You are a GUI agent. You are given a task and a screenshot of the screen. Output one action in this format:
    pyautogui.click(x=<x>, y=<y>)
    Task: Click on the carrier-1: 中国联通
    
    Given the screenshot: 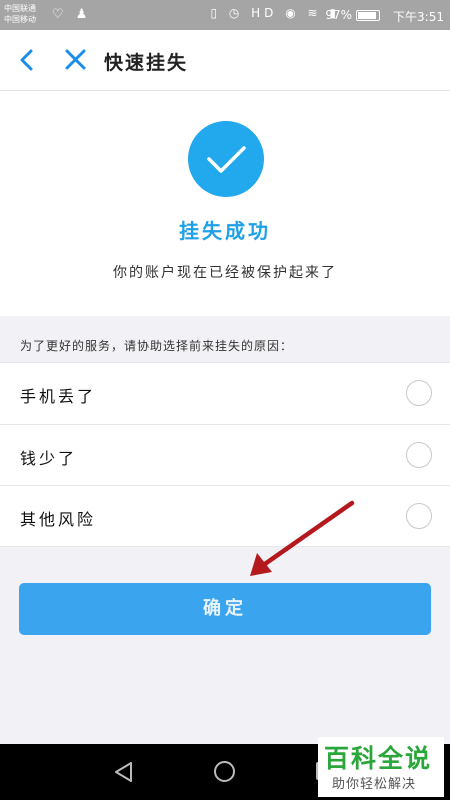 What is the action you would take?
    pyautogui.click(x=20, y=8)
    